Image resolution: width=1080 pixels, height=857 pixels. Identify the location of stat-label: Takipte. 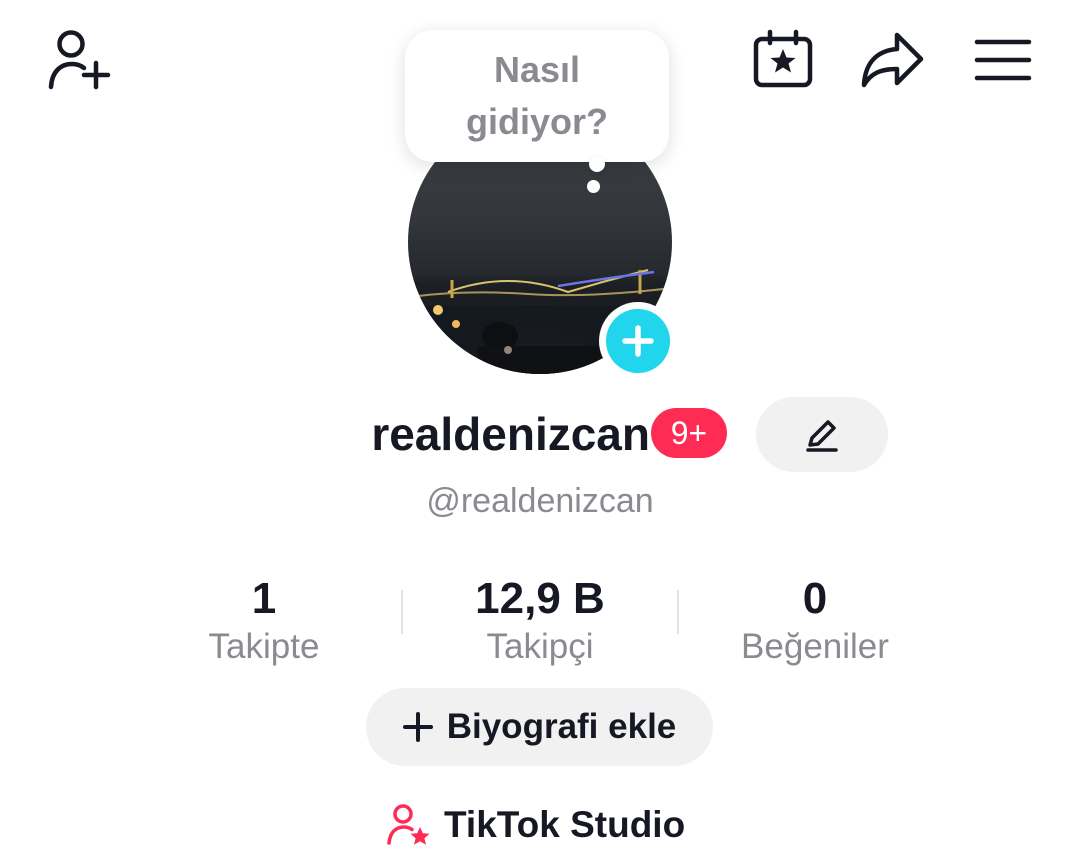
(264, 646).